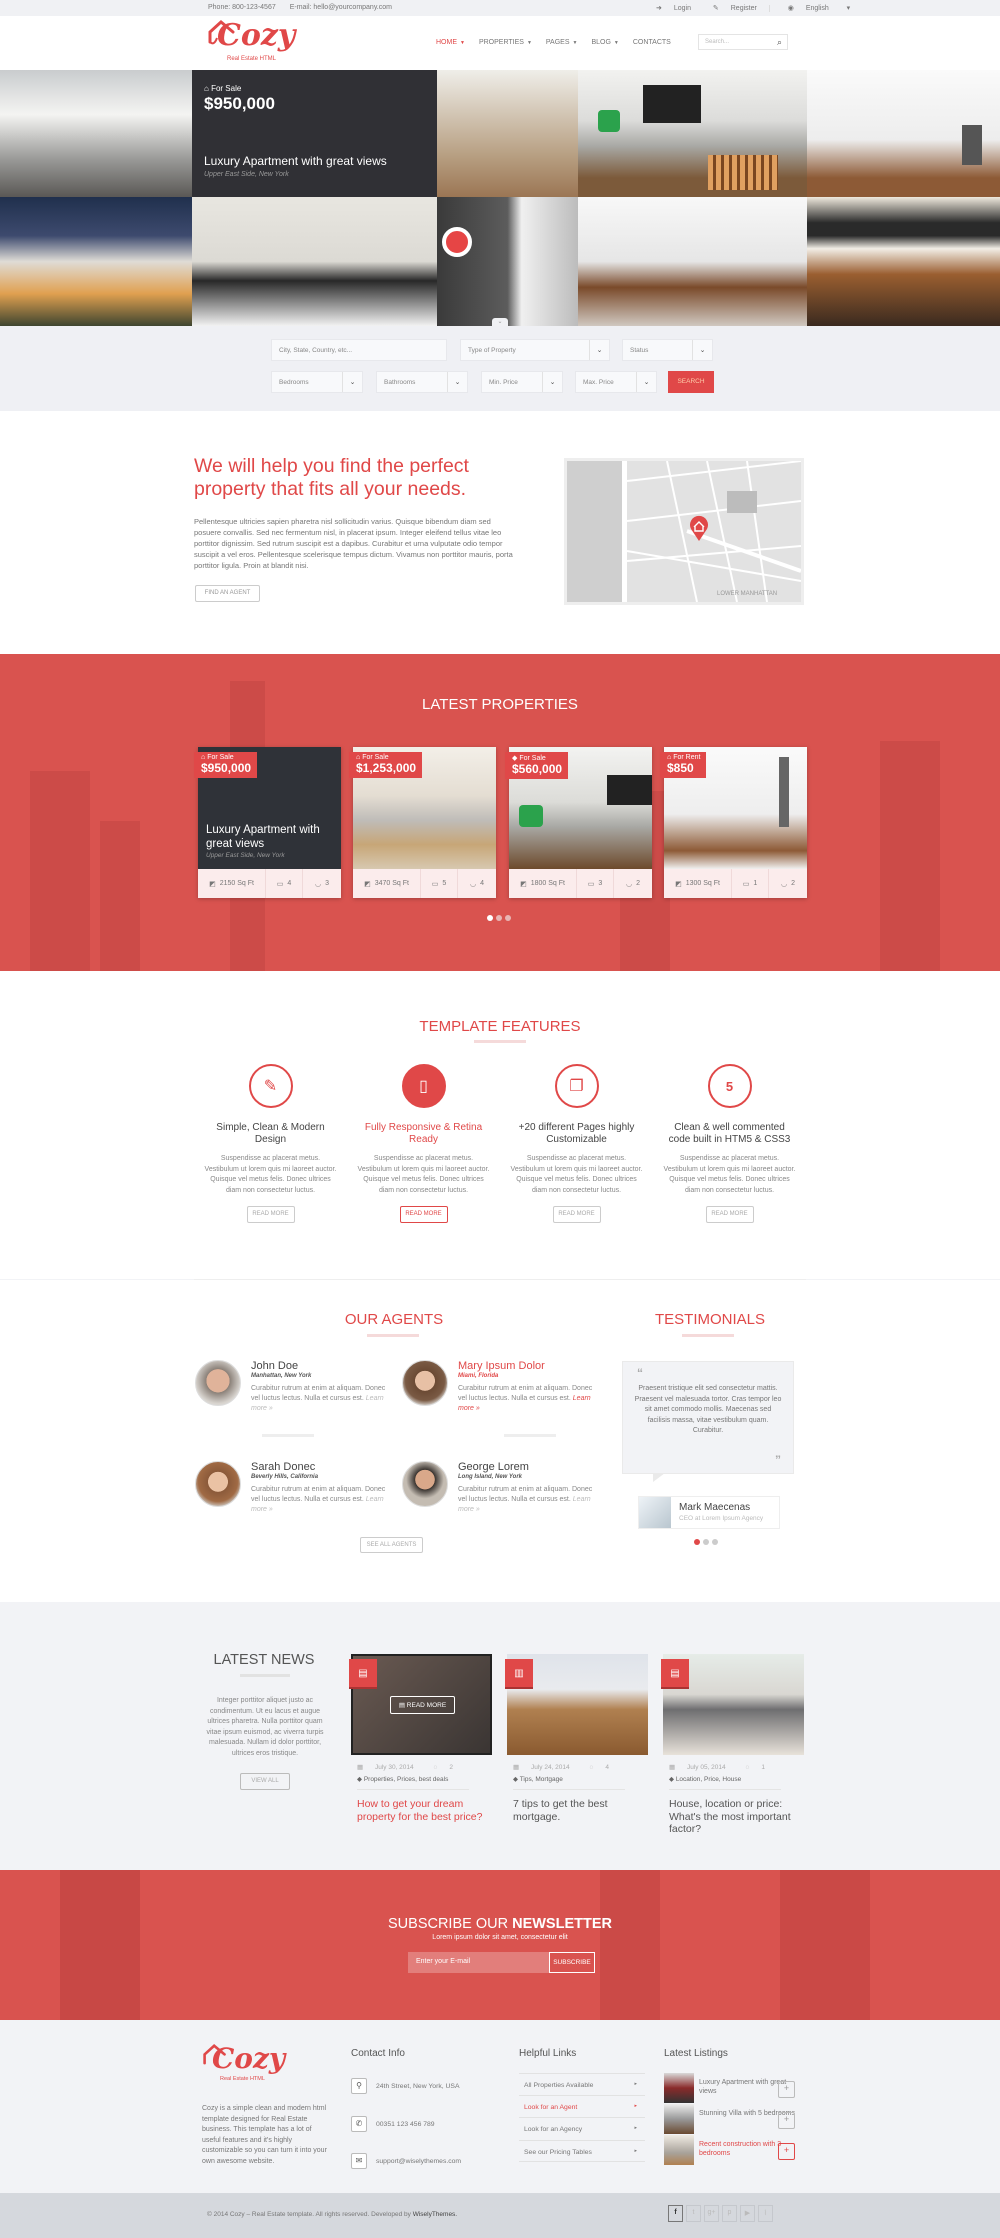  Describe the element at coordinates (265, 1781) in the screenshot. I see `view-all-button: VIEW ALL` at that location.